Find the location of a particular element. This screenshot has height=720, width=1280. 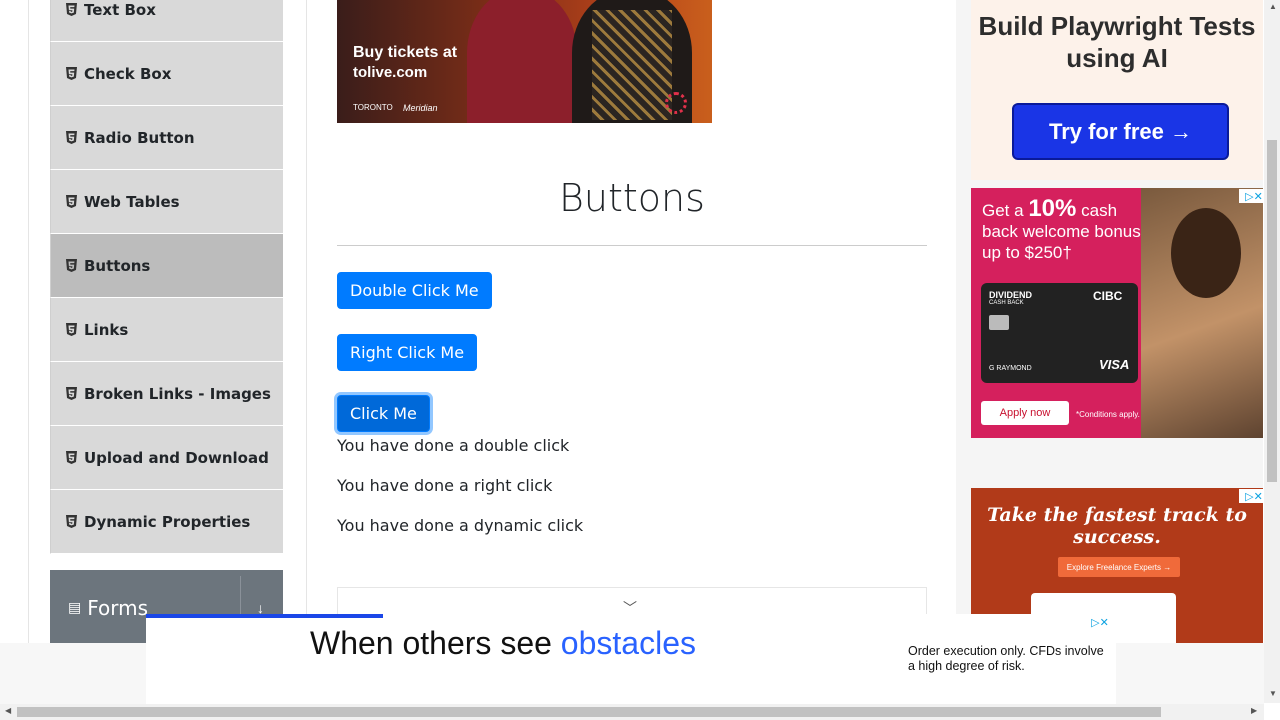

sidebar-item-web-tables: Web Tables is located at coordinates (166, 202).